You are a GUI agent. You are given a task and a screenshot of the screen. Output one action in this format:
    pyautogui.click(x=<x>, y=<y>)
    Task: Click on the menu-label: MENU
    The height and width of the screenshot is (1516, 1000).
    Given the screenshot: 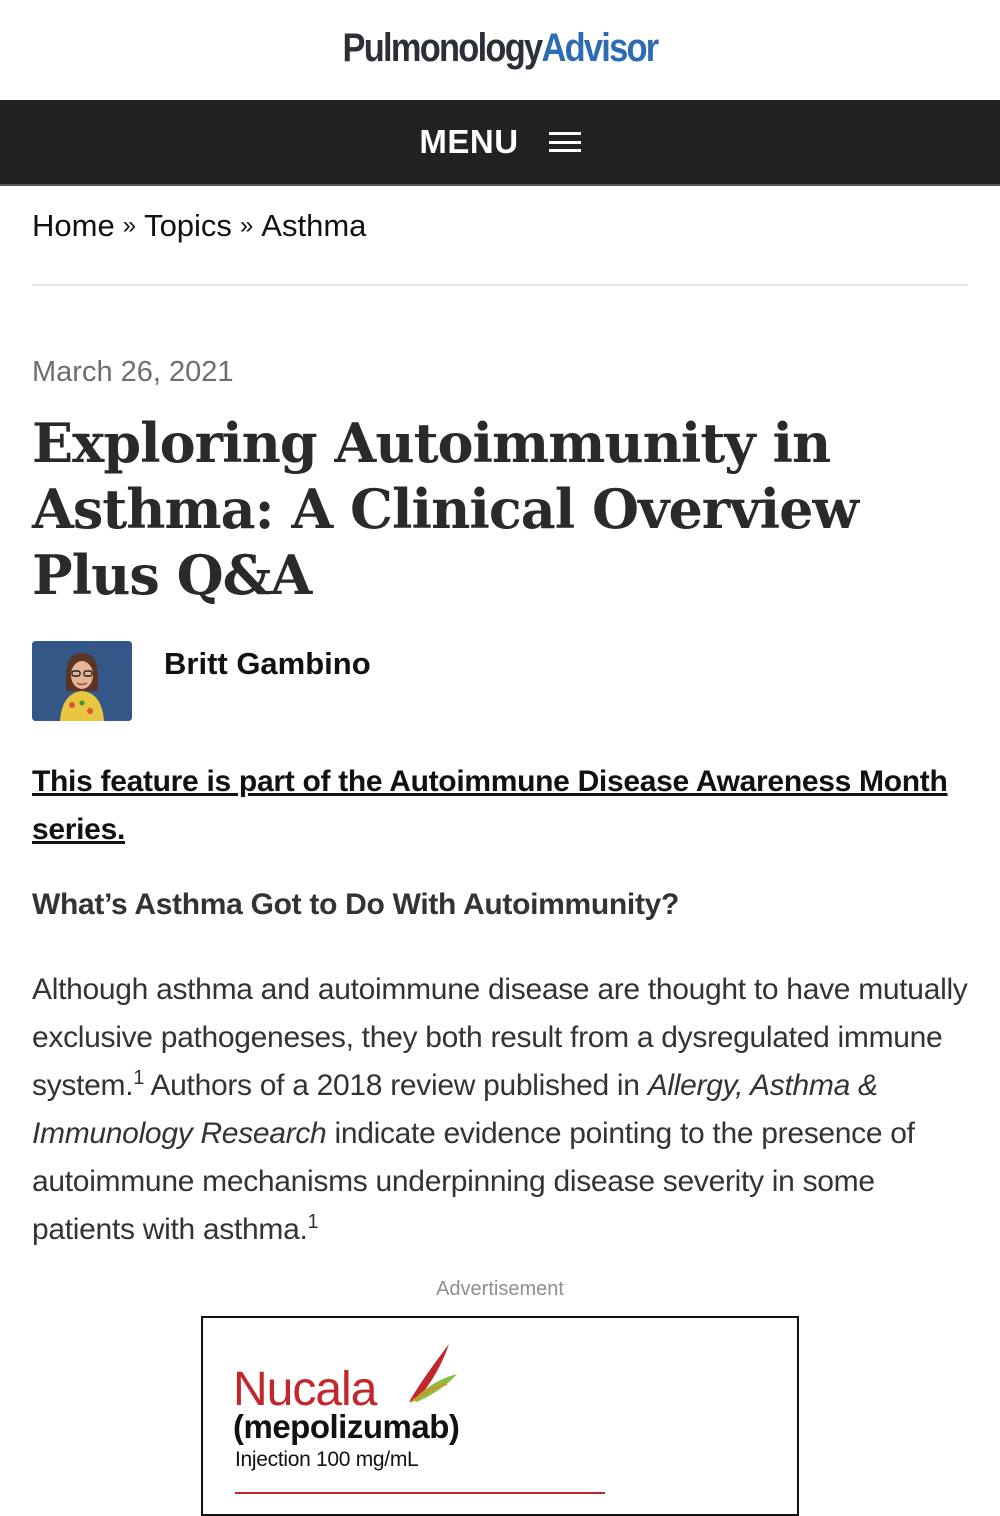 What is the action you would take?
    pyautogui.click(x=469, y=141)
    